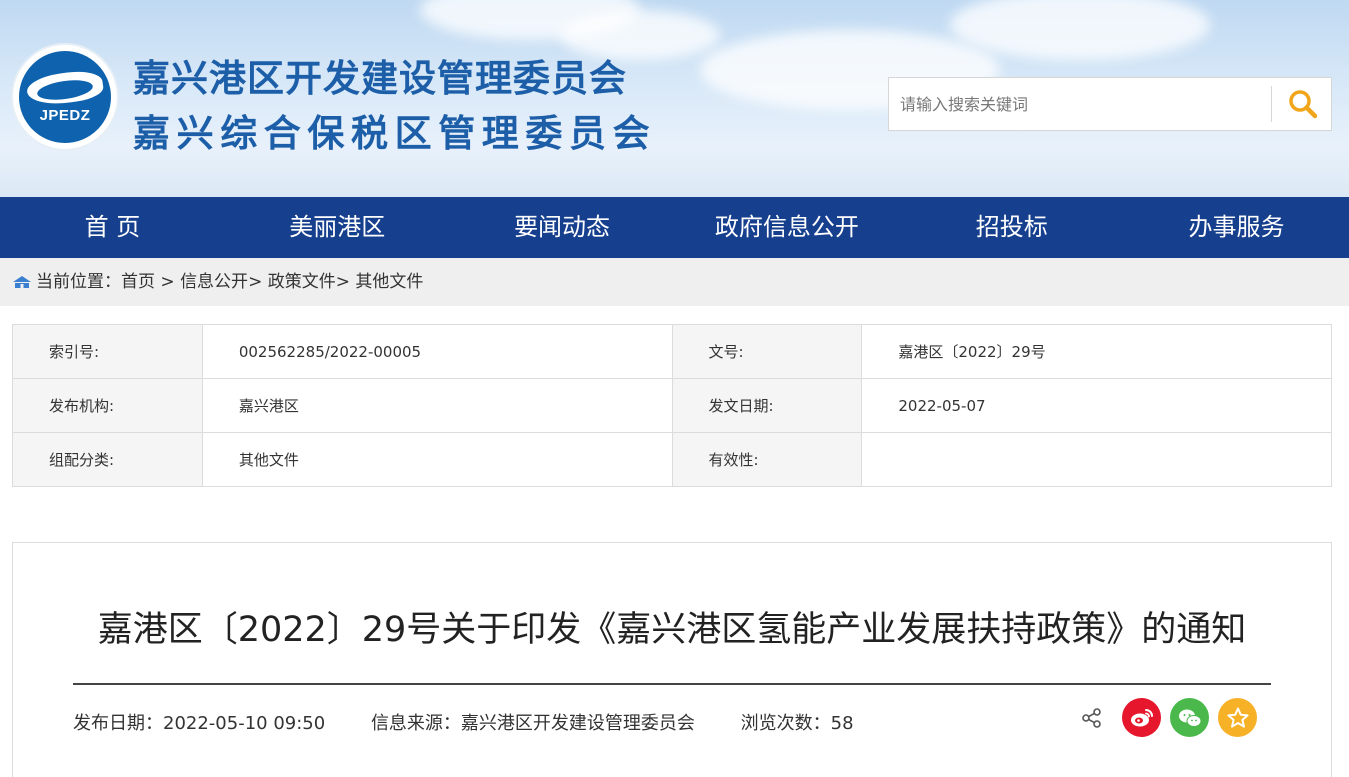 Image resolution: width=1349 pixels, height=777 pixels. What do you see at coordinates (78, 282) in the screenshot?
I see `breadcrumb-prefix: 当前位置：` at bounding box center [78, 282].